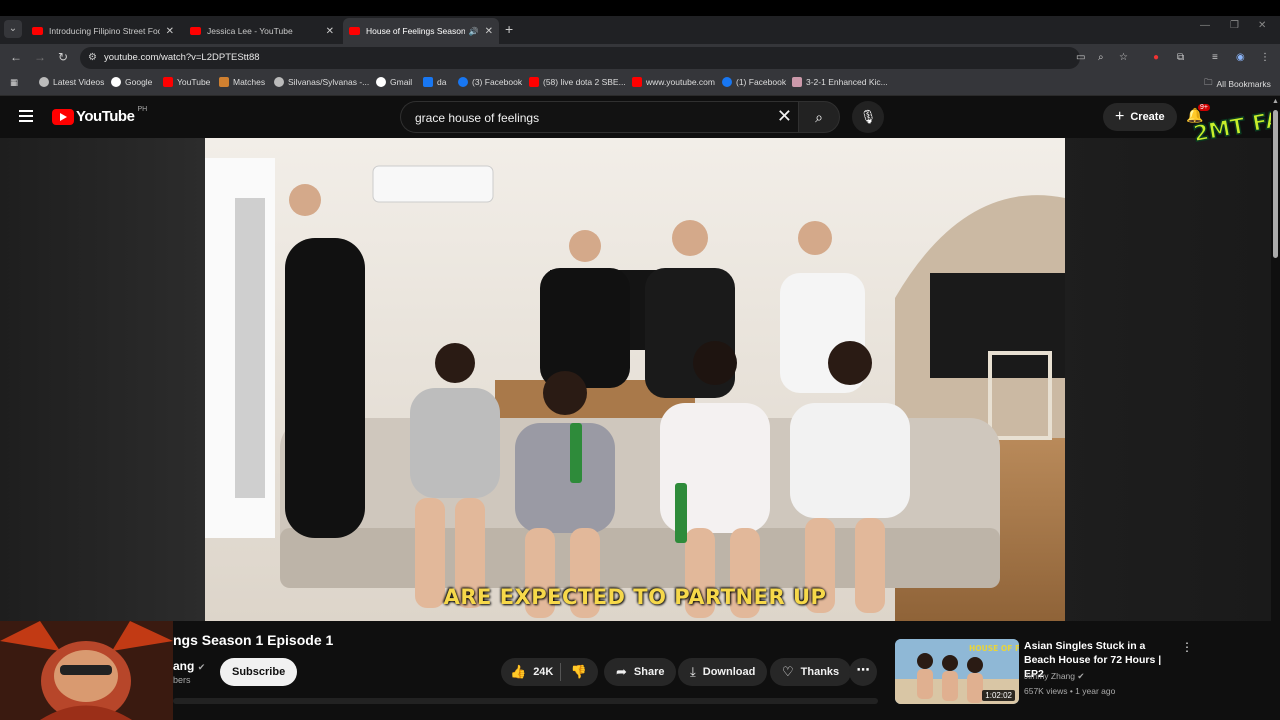  I want to click on bookmark-label: YouTube, so click(194, 82).